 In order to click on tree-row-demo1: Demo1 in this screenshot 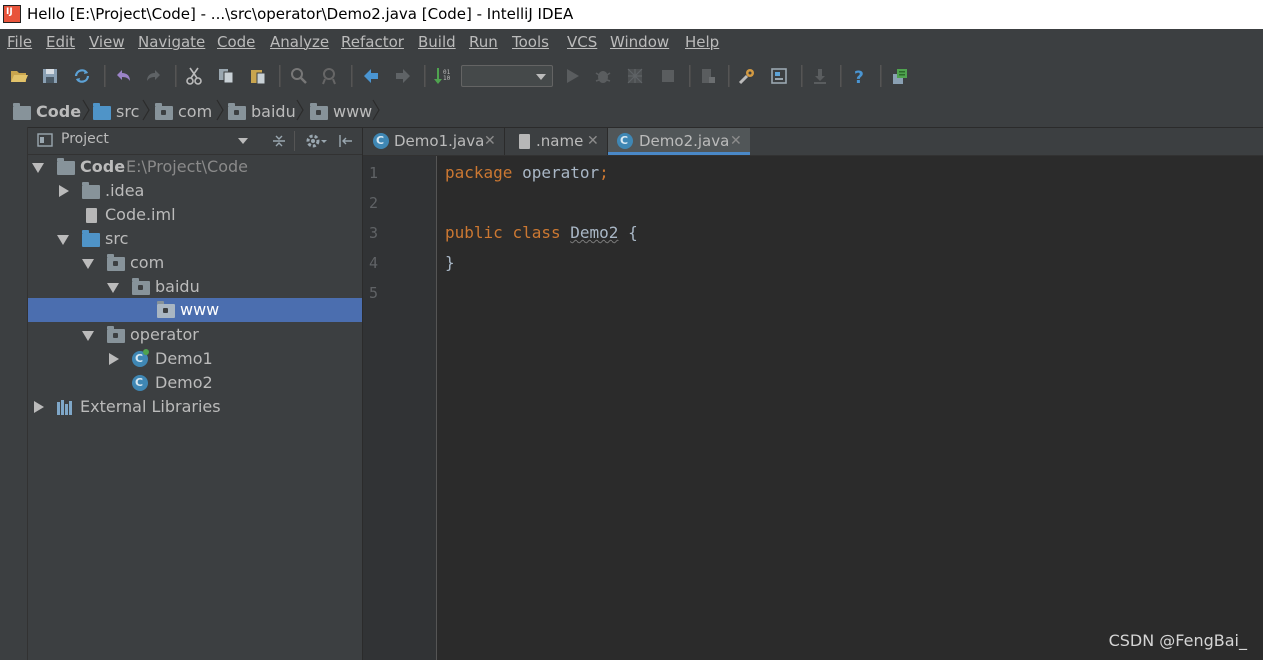, I will do `click(195, 359)`.